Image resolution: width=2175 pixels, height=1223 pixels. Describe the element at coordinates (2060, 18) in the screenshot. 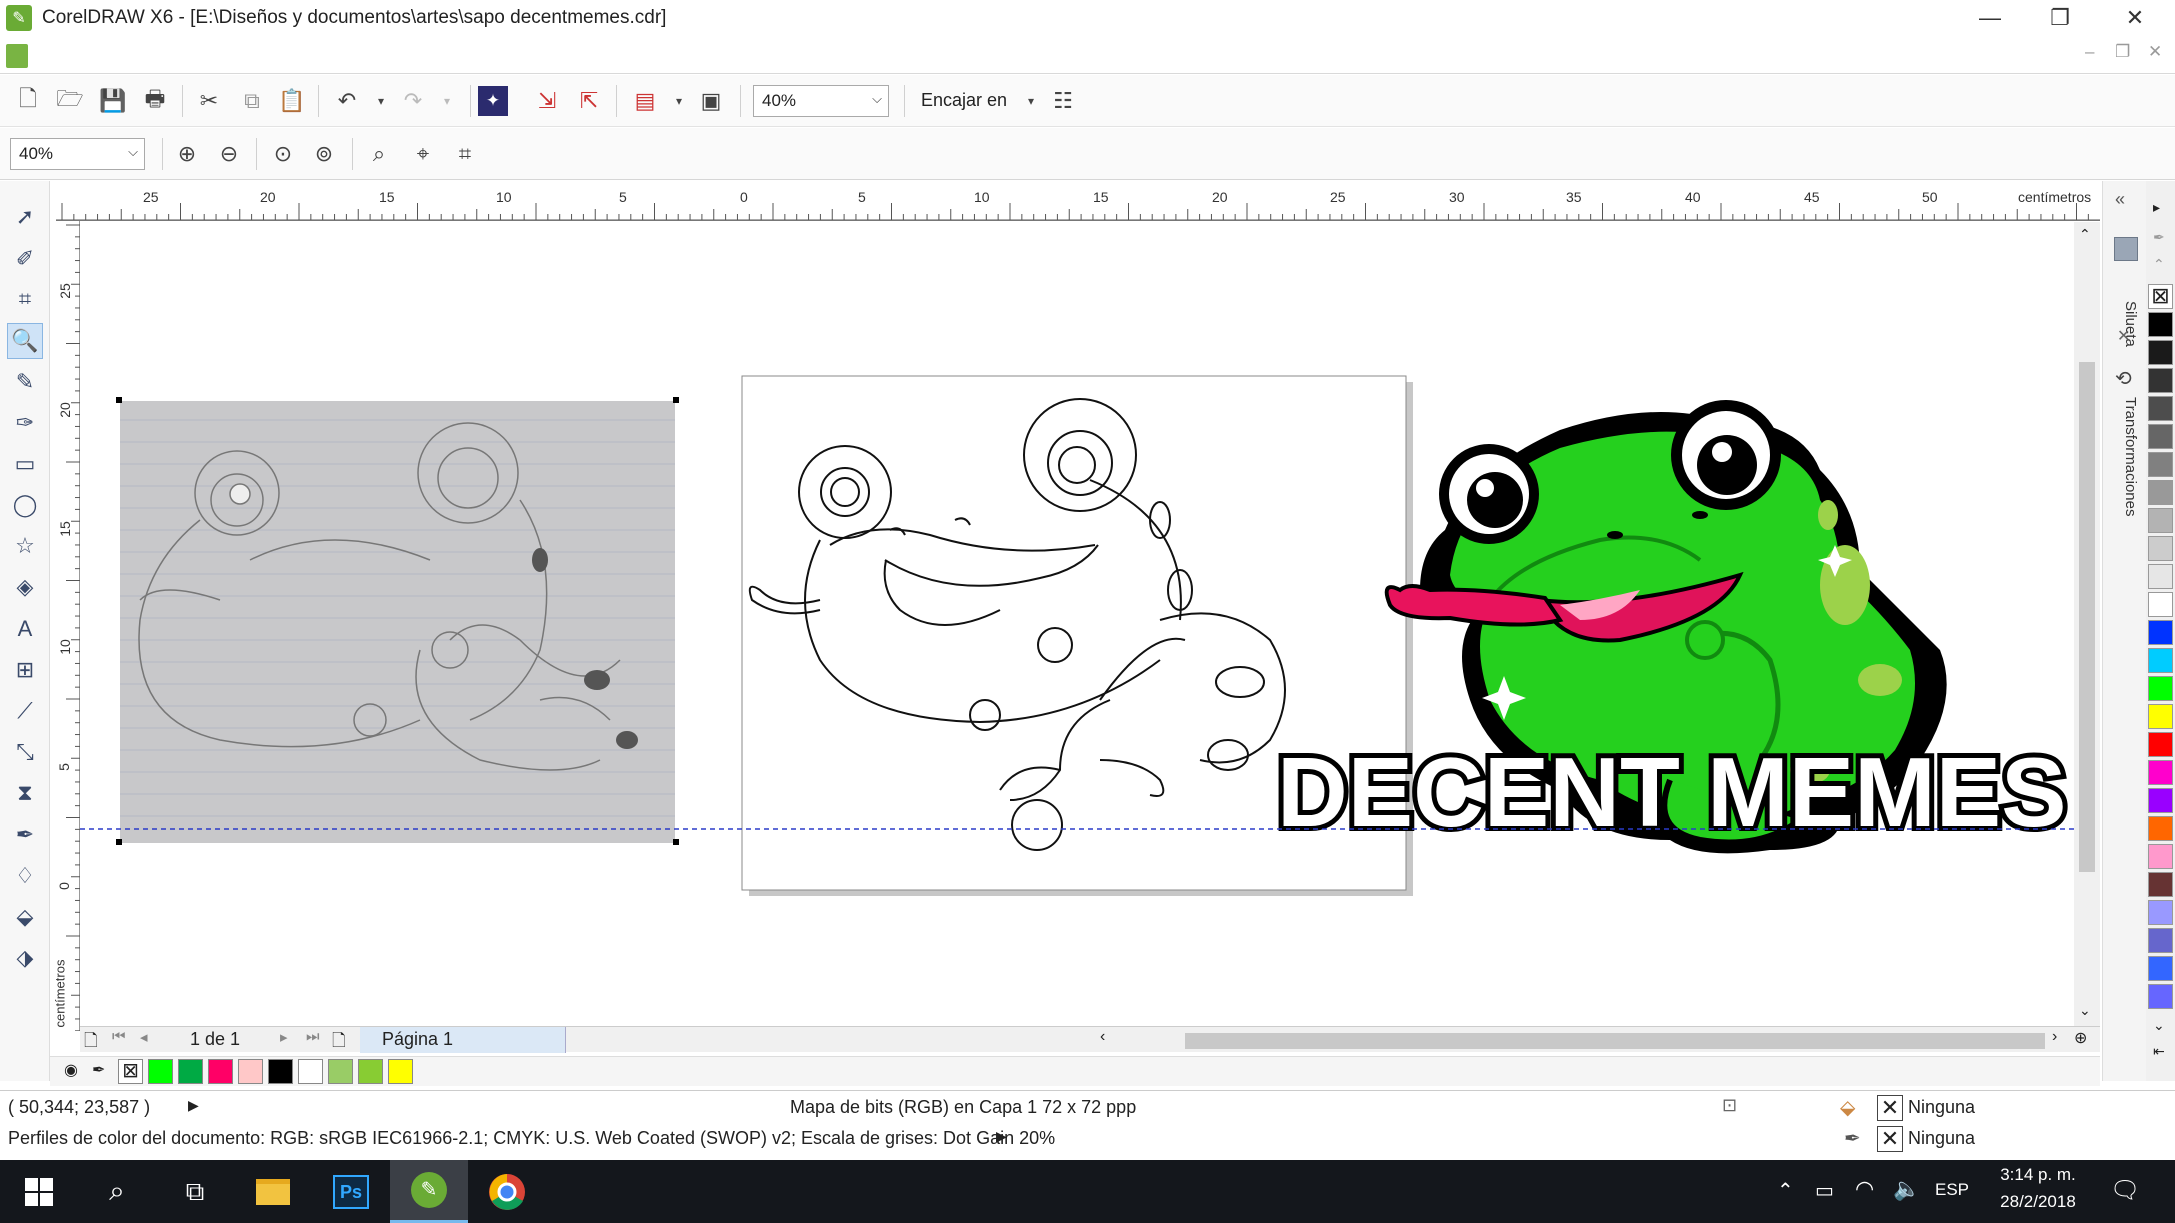

I see `restore-icon: ❐` at that location.